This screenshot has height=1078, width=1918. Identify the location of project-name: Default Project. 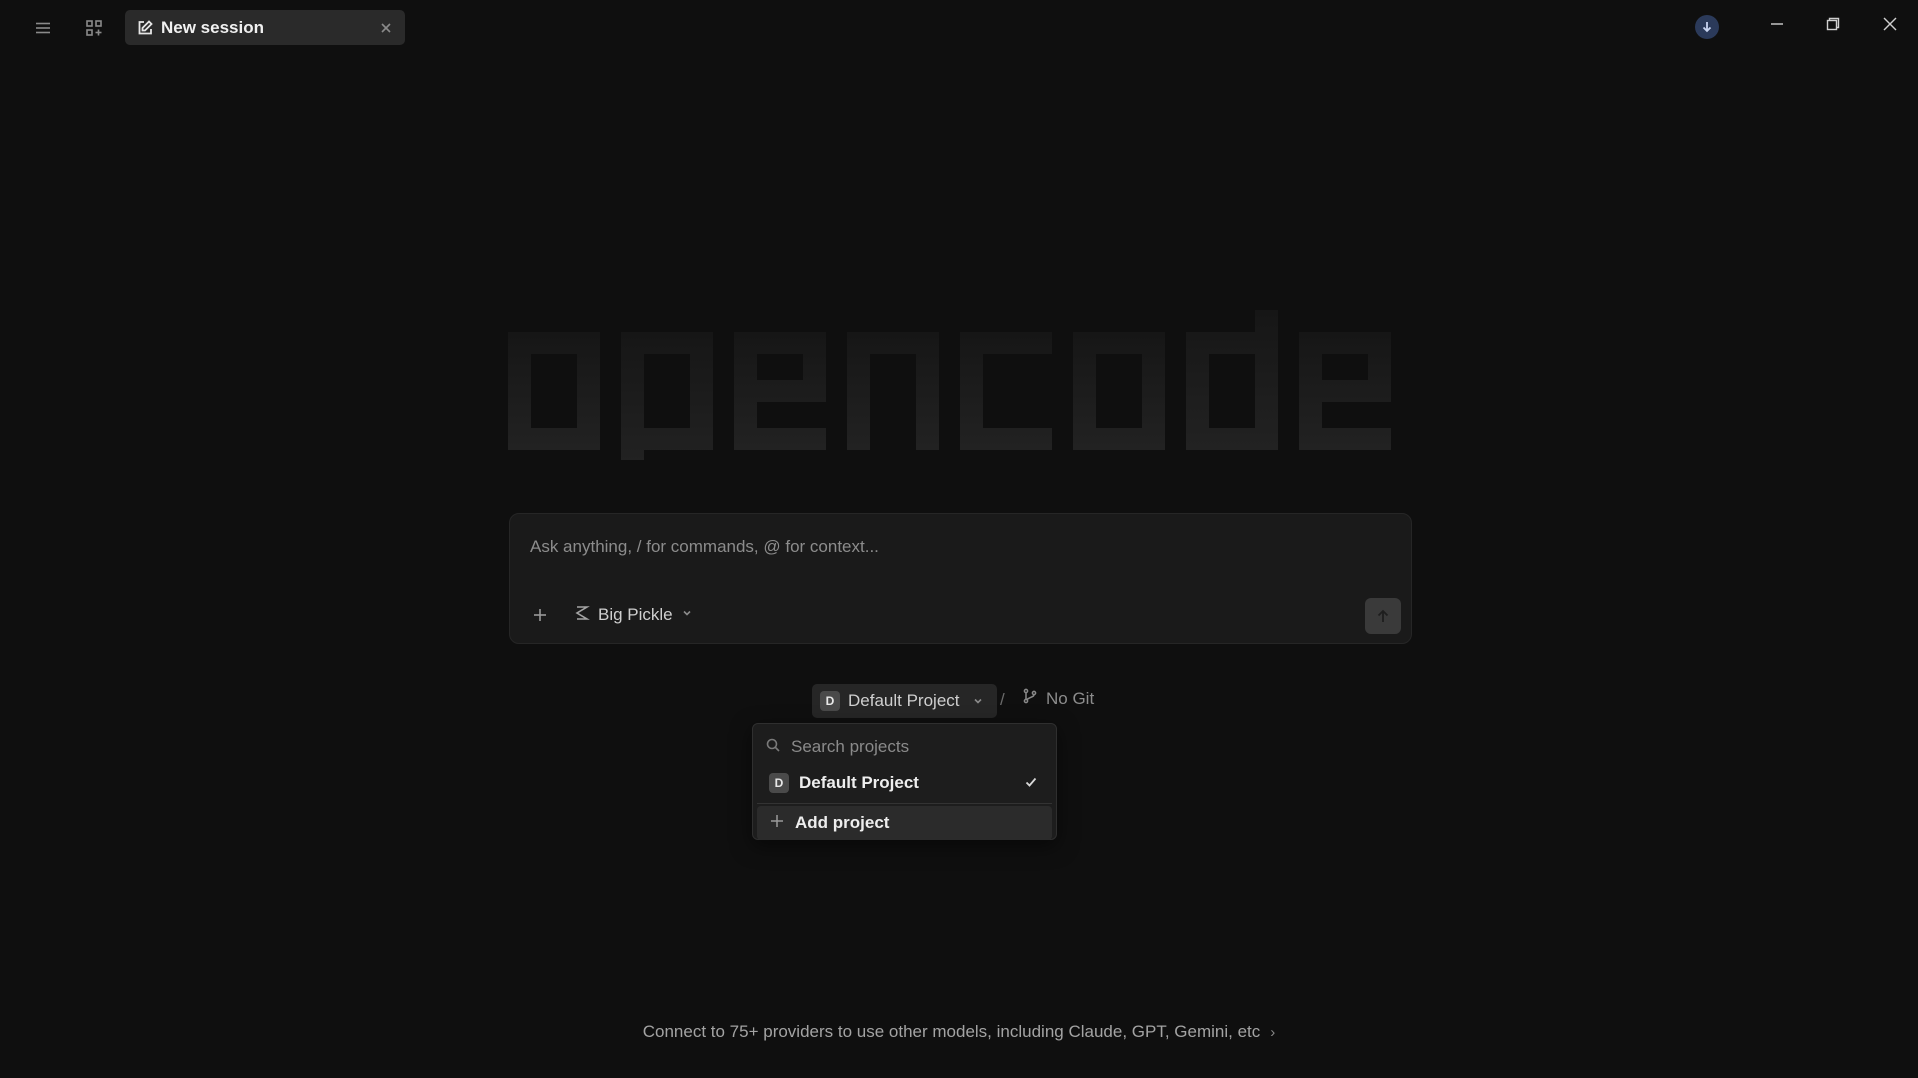
(904, 700).